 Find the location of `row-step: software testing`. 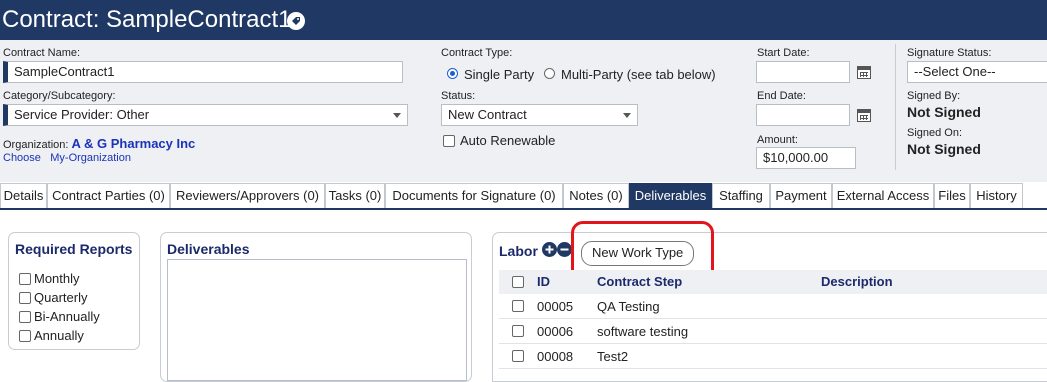

row-step: software testing is located at coordinates (643, 331).